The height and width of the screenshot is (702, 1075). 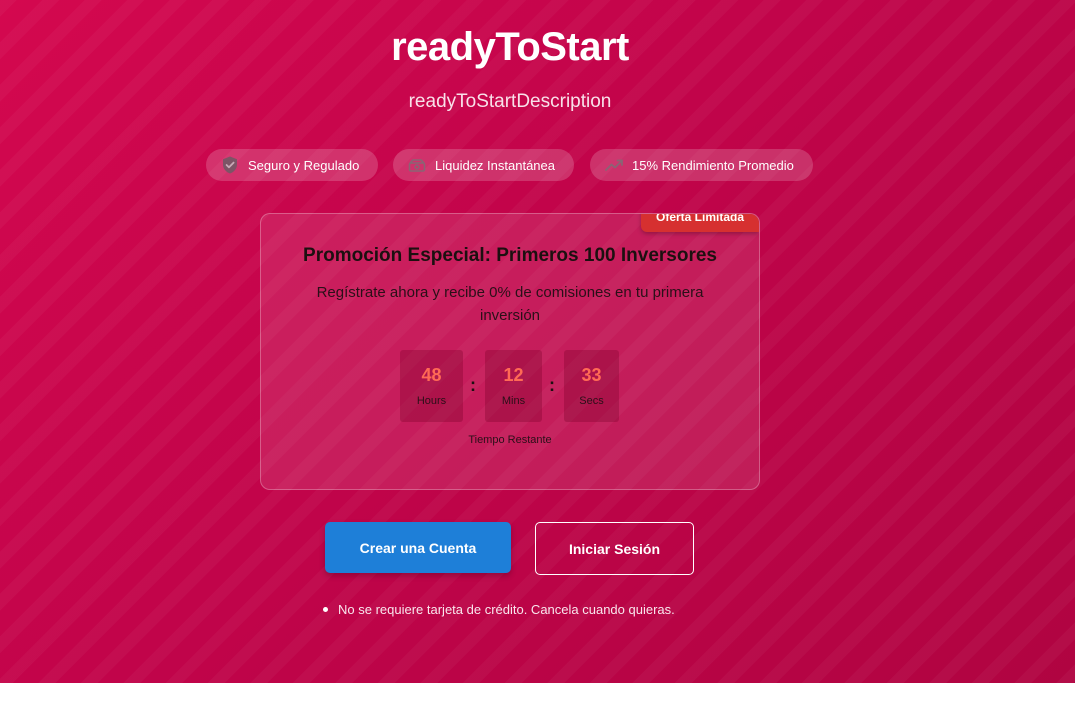 I want to click on trending-up-icon, so click(x=614, y=165).